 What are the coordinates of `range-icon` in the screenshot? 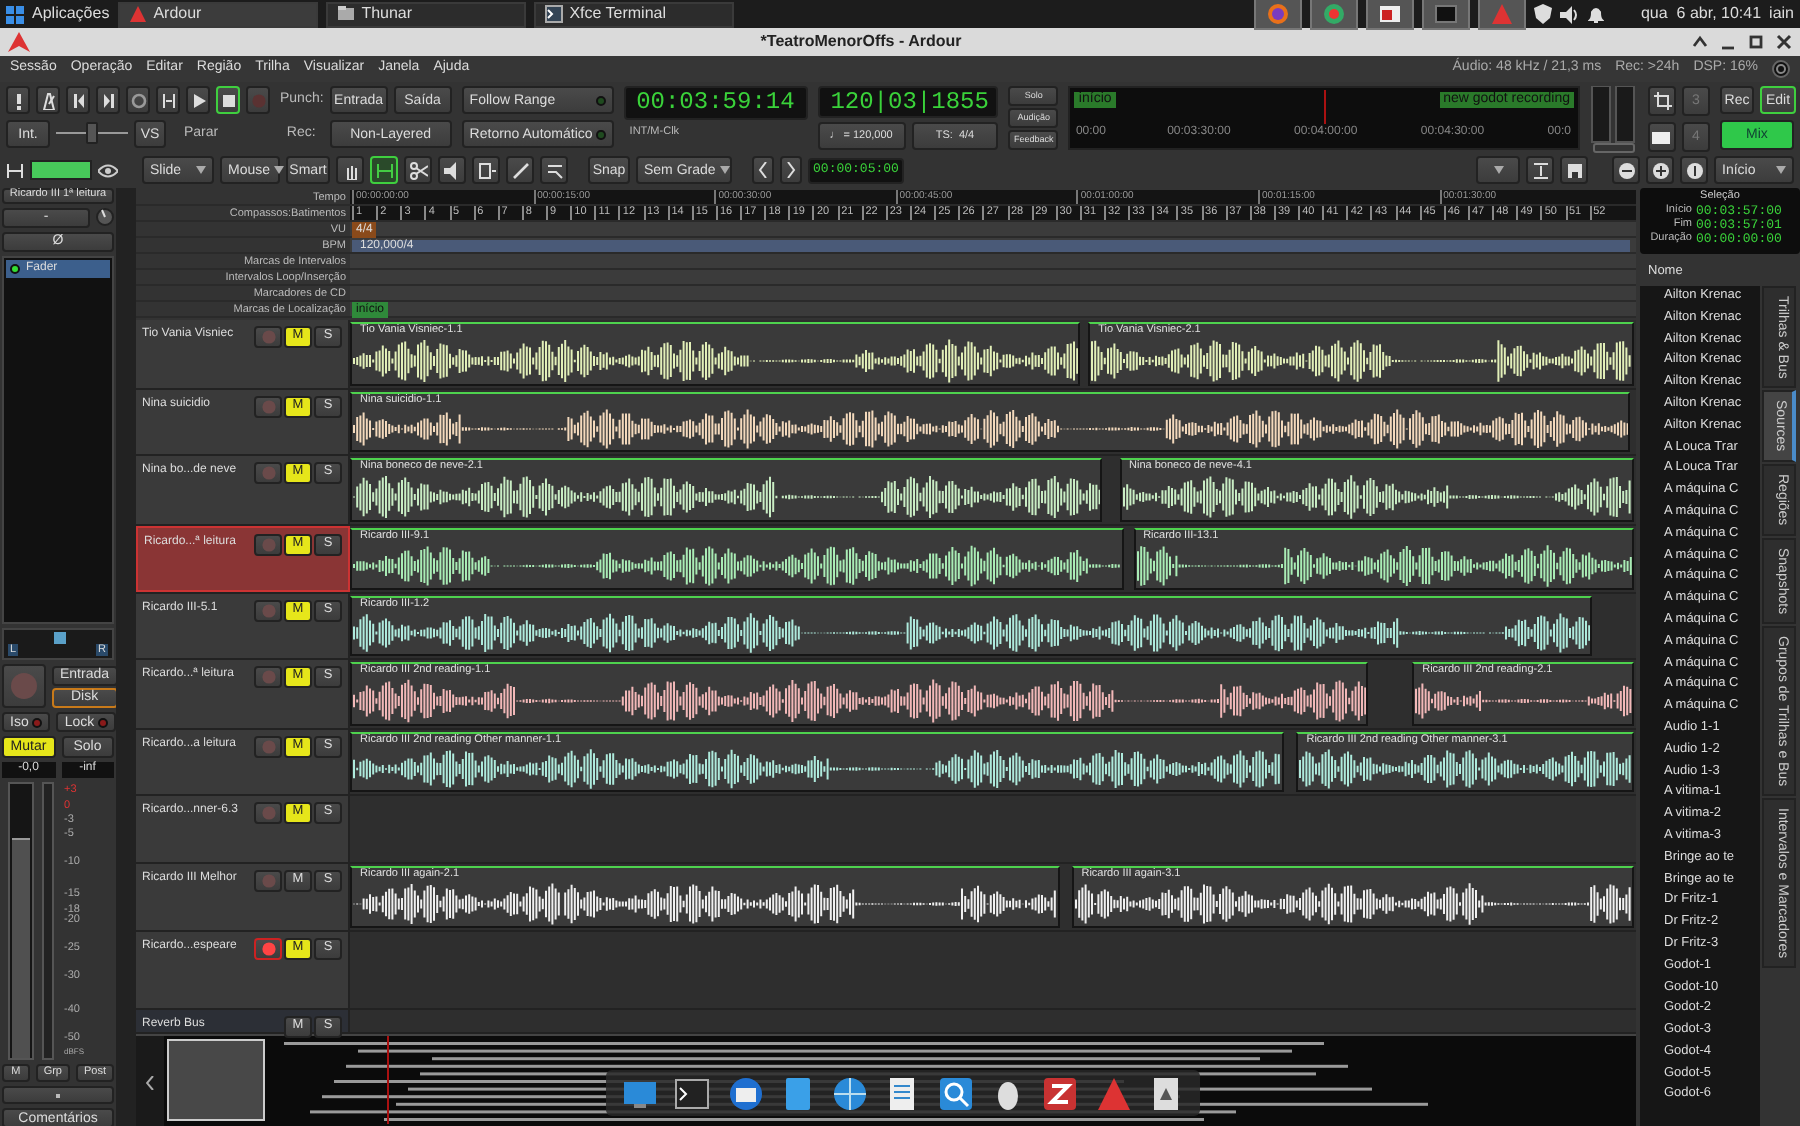 It's located at (168, 100).